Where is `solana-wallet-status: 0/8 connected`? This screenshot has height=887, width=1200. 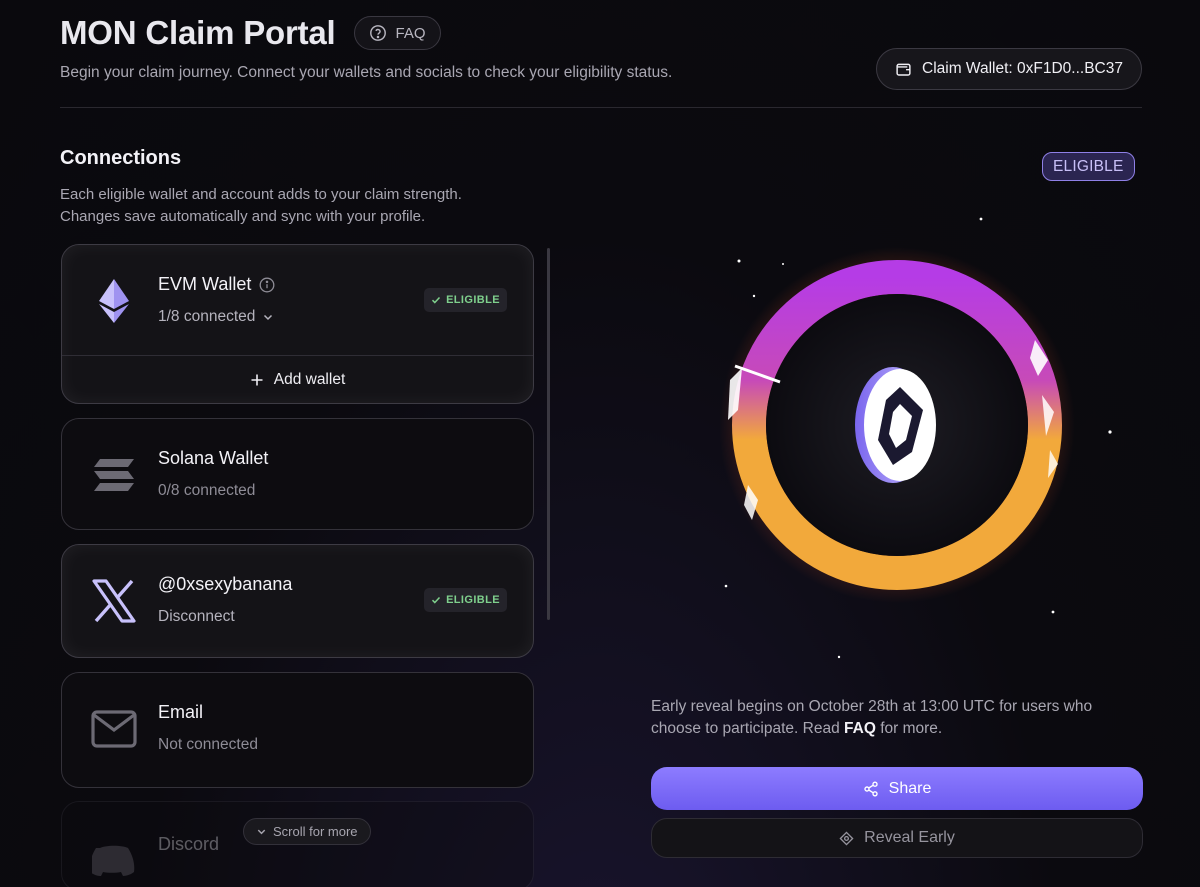
solana-wallet-status: 0/8 connected is located at coordinates (206, 491).